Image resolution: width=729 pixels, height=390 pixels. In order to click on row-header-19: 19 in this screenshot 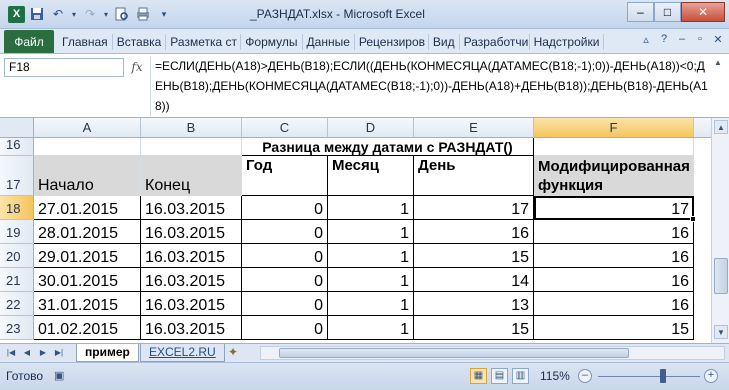, I will do `click(17, 232)`.